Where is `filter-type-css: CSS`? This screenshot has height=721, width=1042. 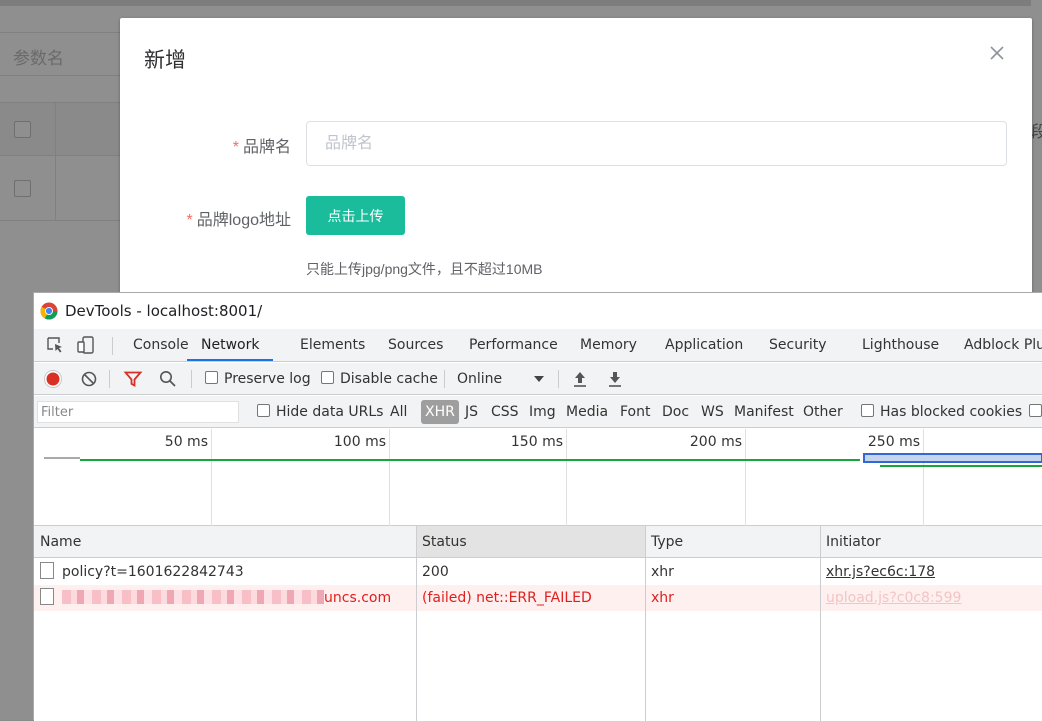
filter-type-css: CSS is located at coordinates (505, 412).